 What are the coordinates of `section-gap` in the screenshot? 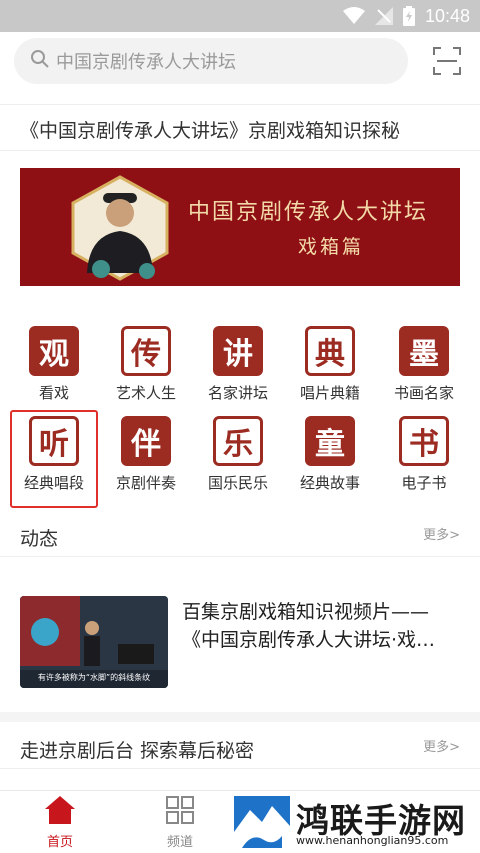 It's located at (240, 717).